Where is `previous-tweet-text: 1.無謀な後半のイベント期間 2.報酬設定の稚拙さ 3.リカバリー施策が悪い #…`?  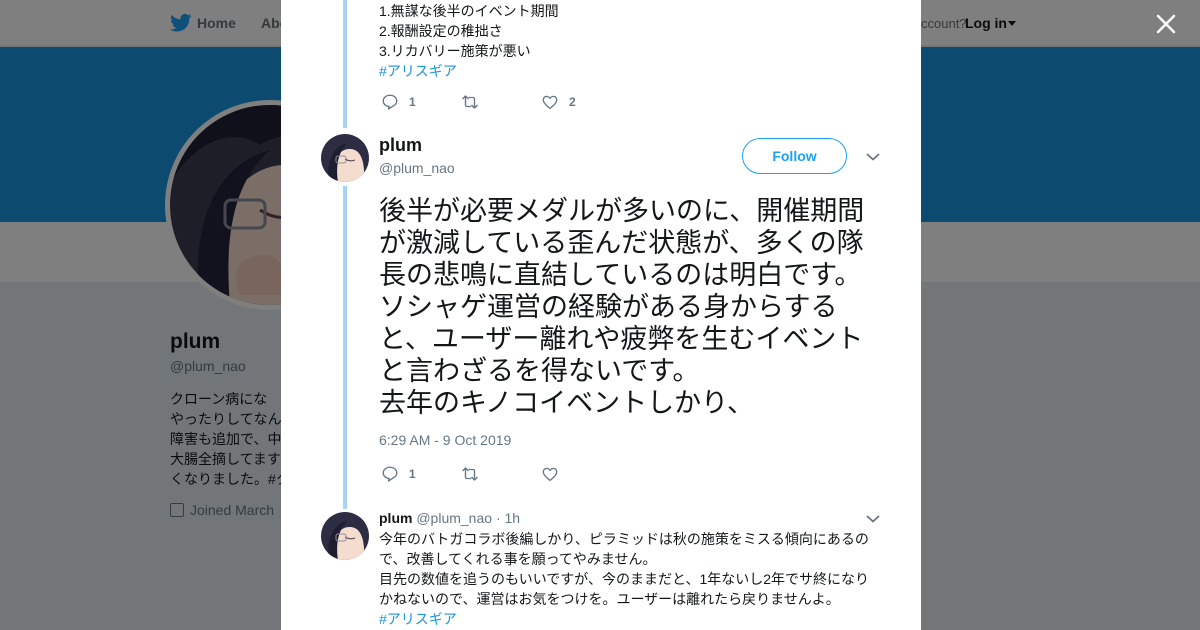 previous-tweet-text: 1.無謀な後半のイベント期間 2.報酬設定の稚拙さ 3.リカバリー施策が悪い #… is located at coordinates (469, 41).